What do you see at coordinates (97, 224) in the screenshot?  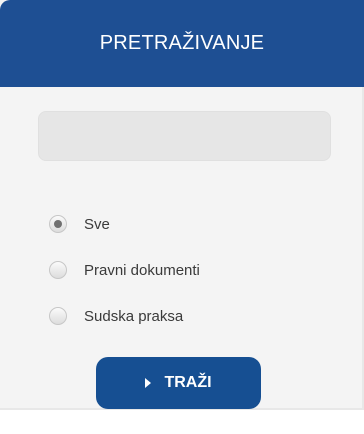 I see `radio-label: Sve` at bounding box center [97, 224].